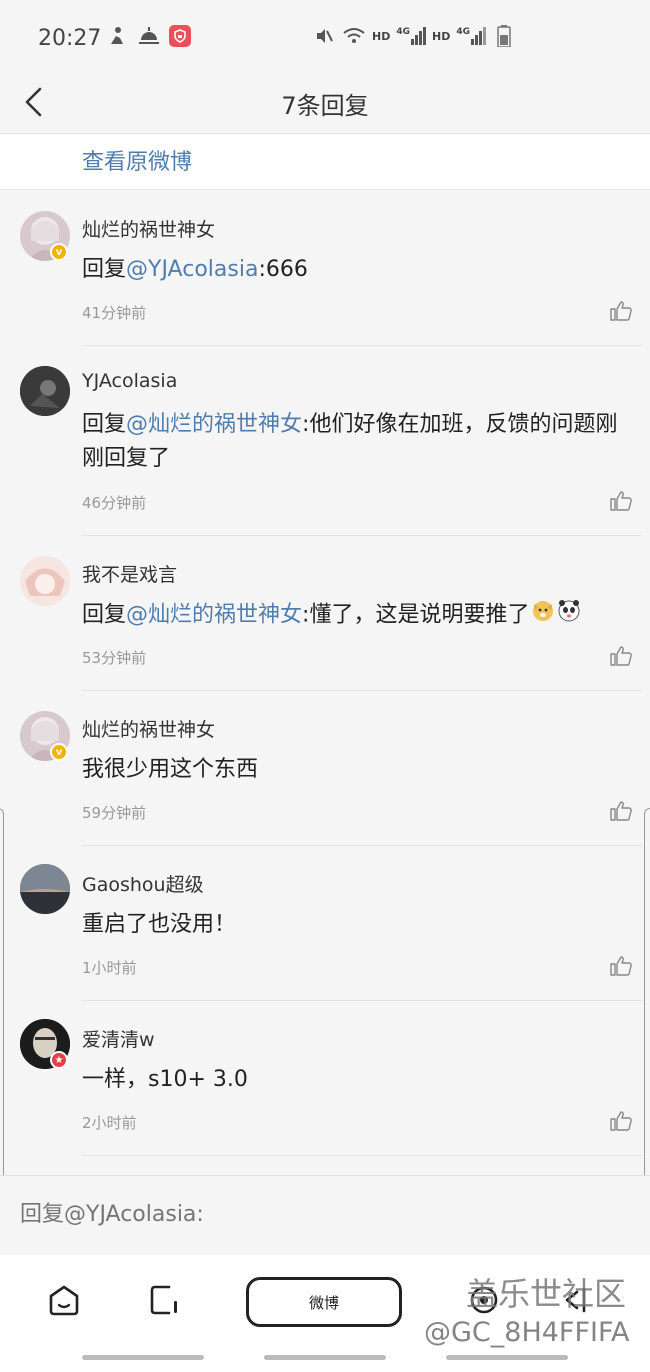 The width and height of the screenshot is (650, 1372). What do you see at coordinates (143, 883) in the screenshot?
I see `comment-author: Gaoshou超级` at bounding box center [143, 883].